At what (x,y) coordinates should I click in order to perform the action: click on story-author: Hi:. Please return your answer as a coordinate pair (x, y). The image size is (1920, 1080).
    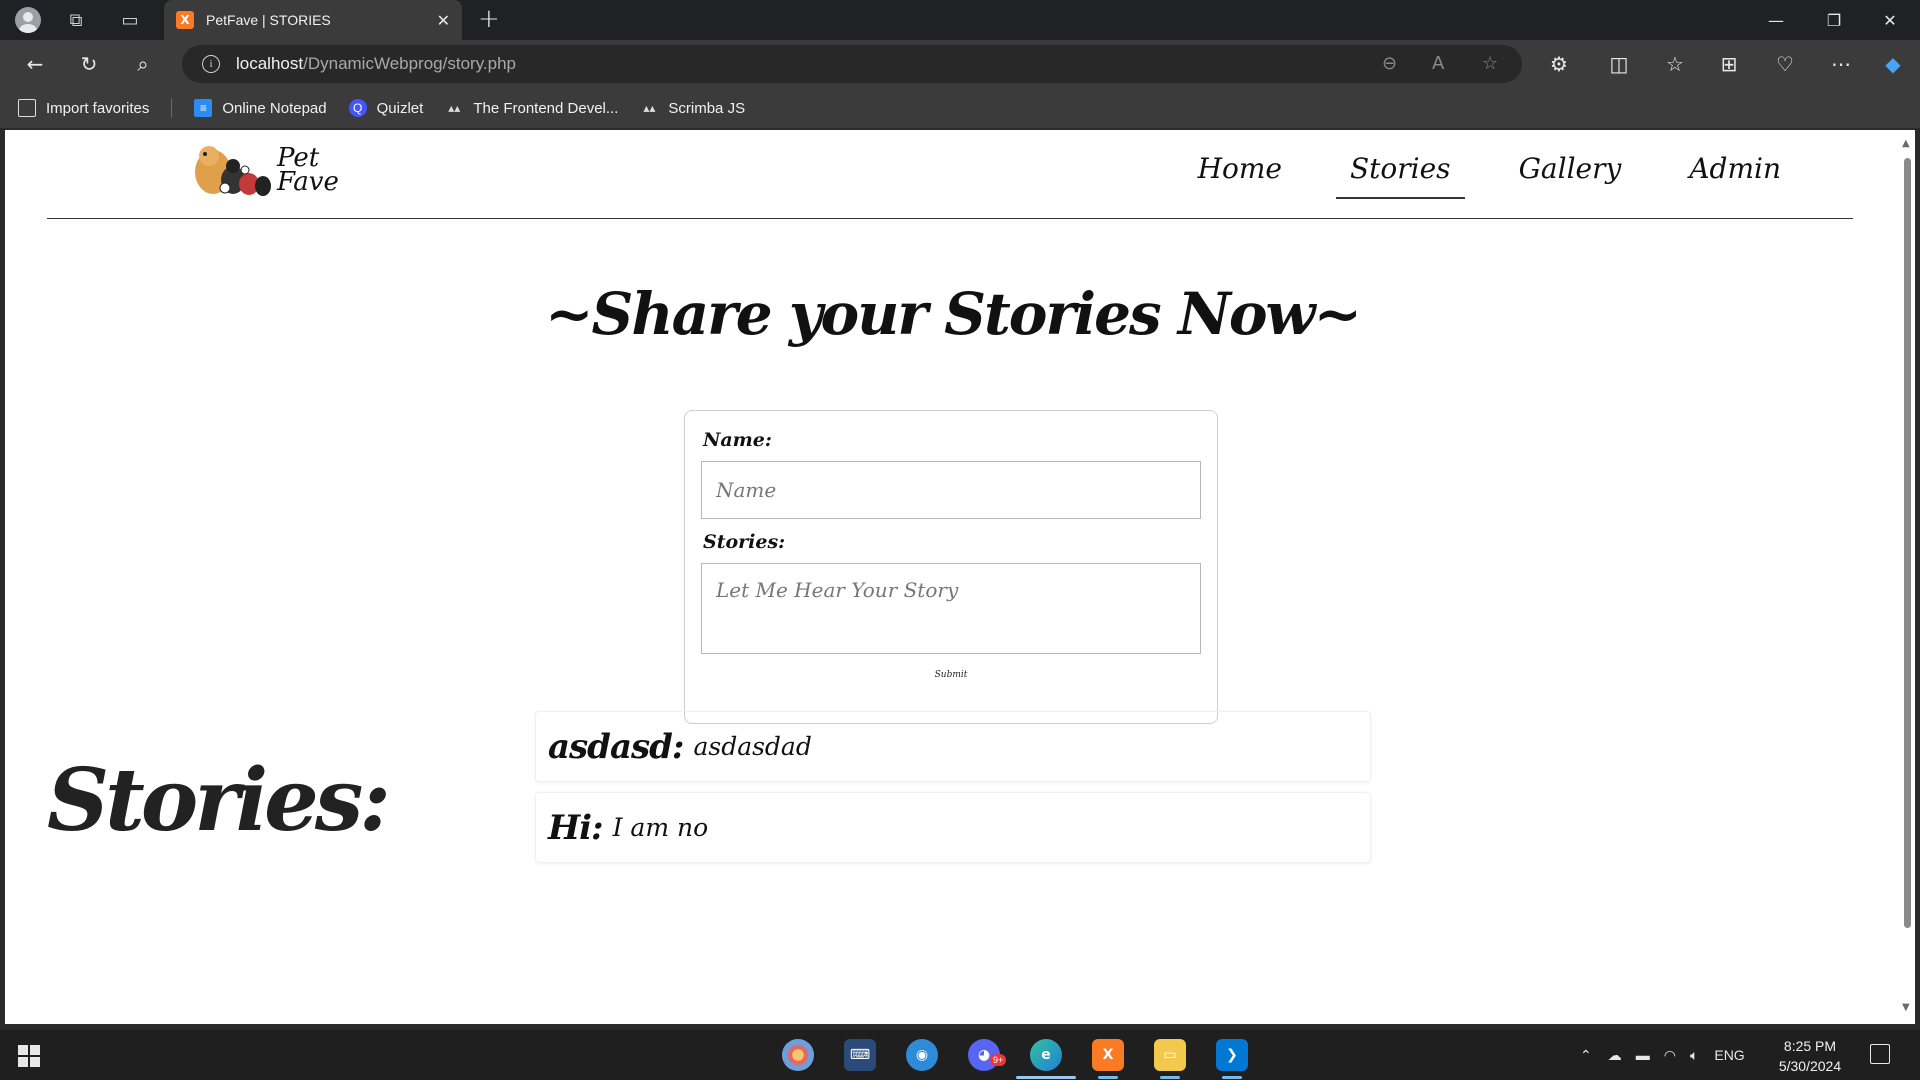
    Looking at the image, I should click on (576, 827).